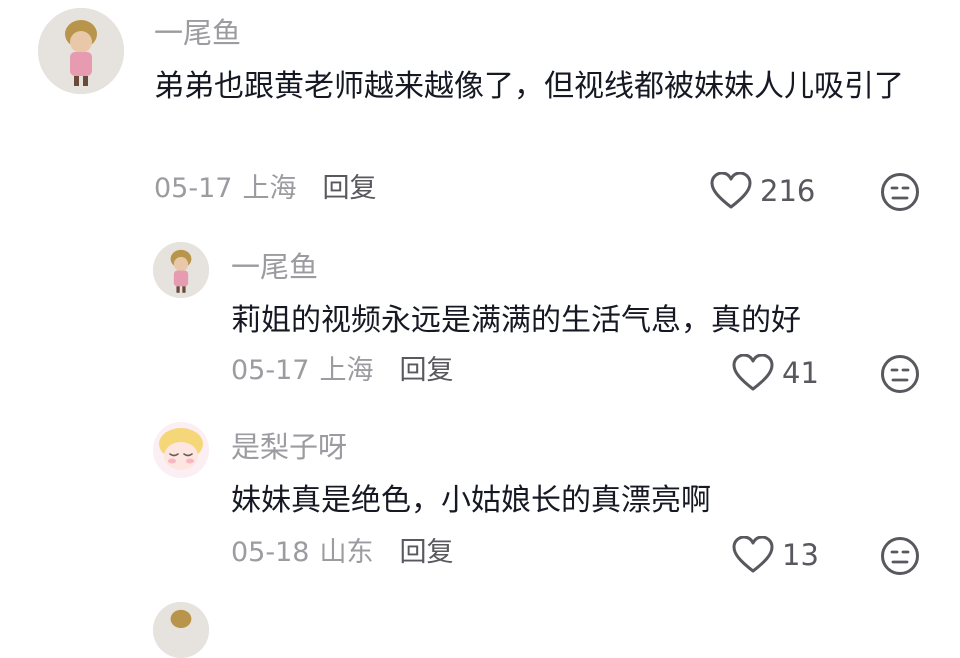 This screenshot has height=658, width=960. I want to click on like-count: 216, so click(788, 191).